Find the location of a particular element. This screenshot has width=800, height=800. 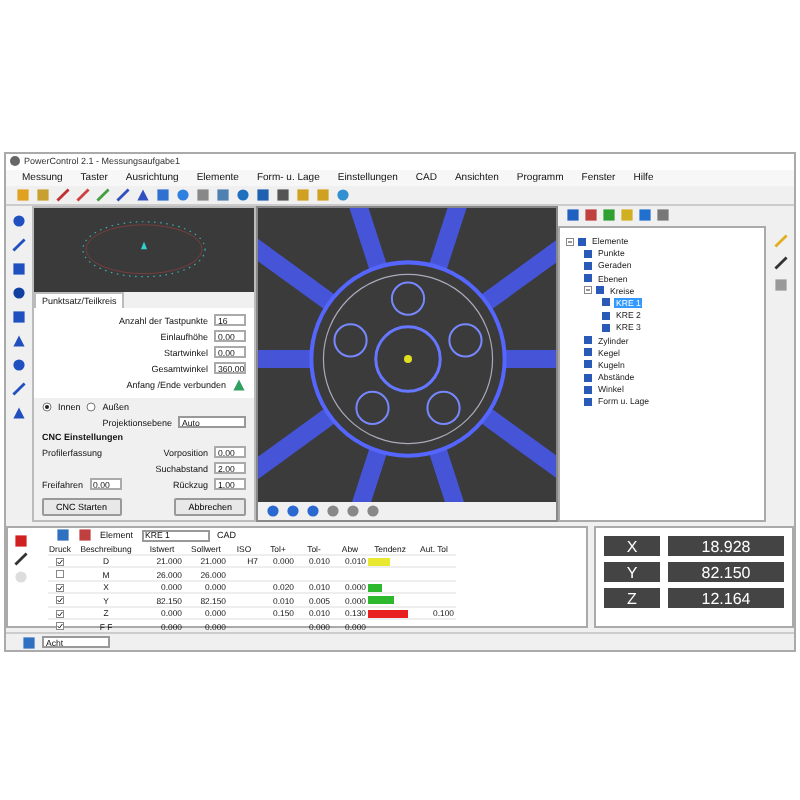

line-icon is located at coordinates (19, 245).